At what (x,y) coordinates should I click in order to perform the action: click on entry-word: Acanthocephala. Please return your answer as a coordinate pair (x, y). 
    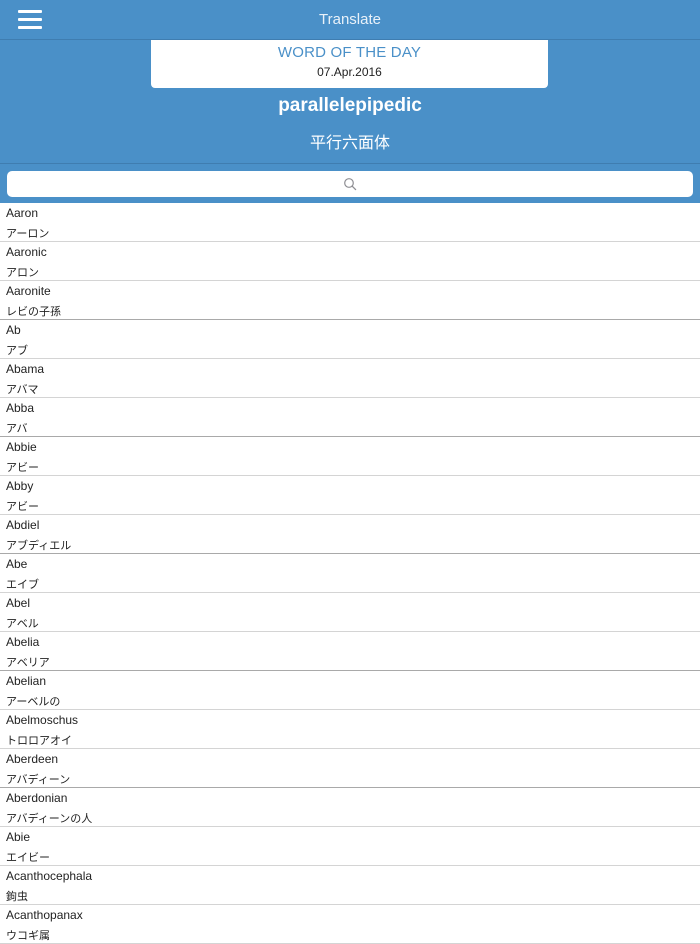
    Looking at the image, I should click on (49, 876).